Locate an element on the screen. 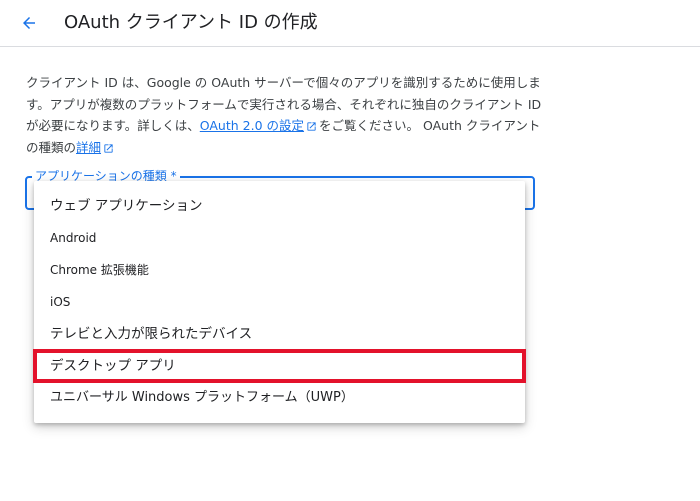 The height and width of the screenshot is (501, 700). details-link: 詳細 is located at coordinates (88, 147).